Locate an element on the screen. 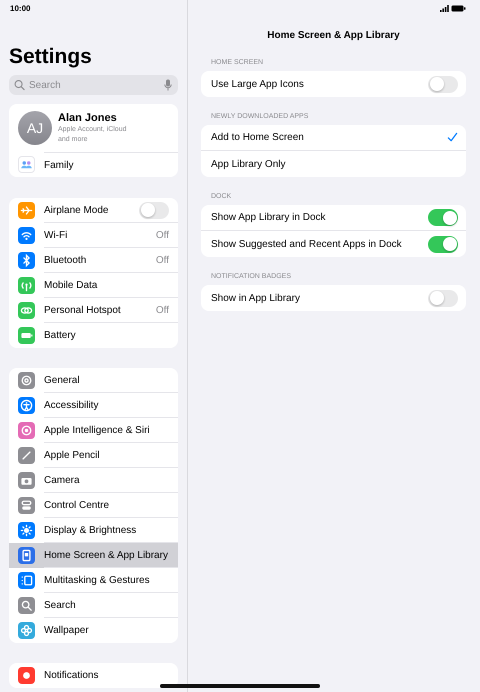 This screenshot has width=480, height=692. option-row: App Library Only is located at coordinates (333, 164).